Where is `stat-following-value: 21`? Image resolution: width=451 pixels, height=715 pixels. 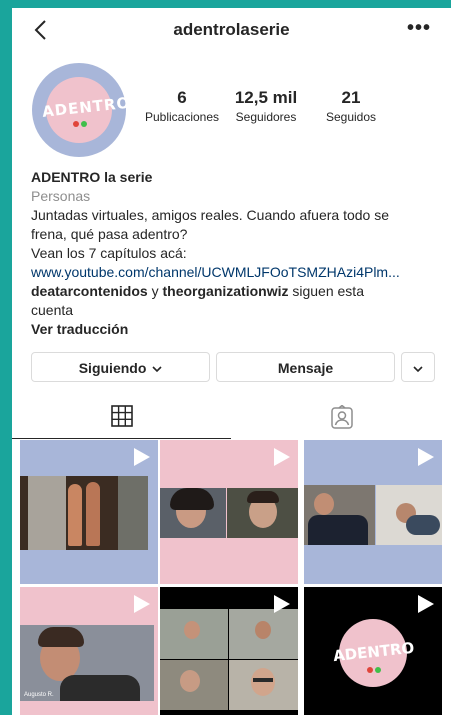 stat-following-value: 21 is located at coordinates (351, 97).